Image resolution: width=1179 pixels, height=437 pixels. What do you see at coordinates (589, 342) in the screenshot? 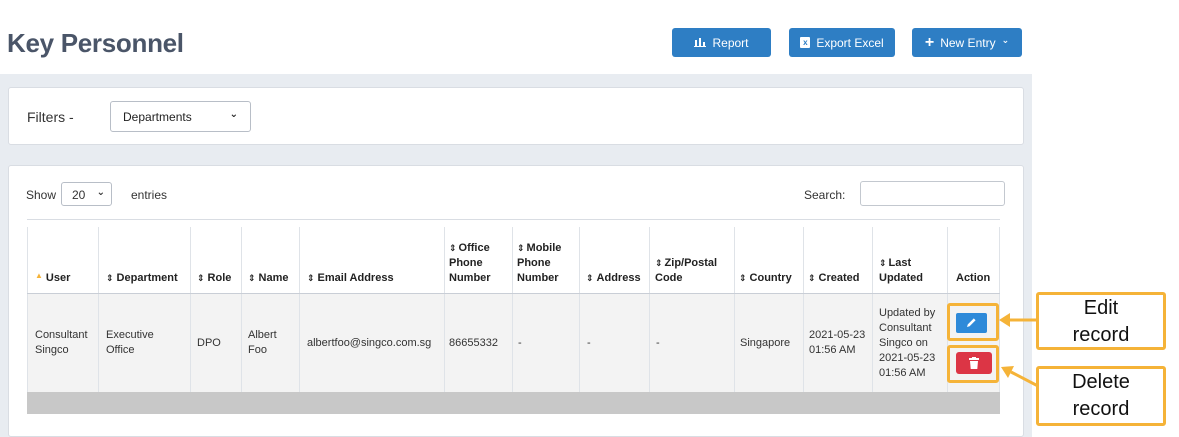
I see `cell-address: -` at bounding box center [589, 342].